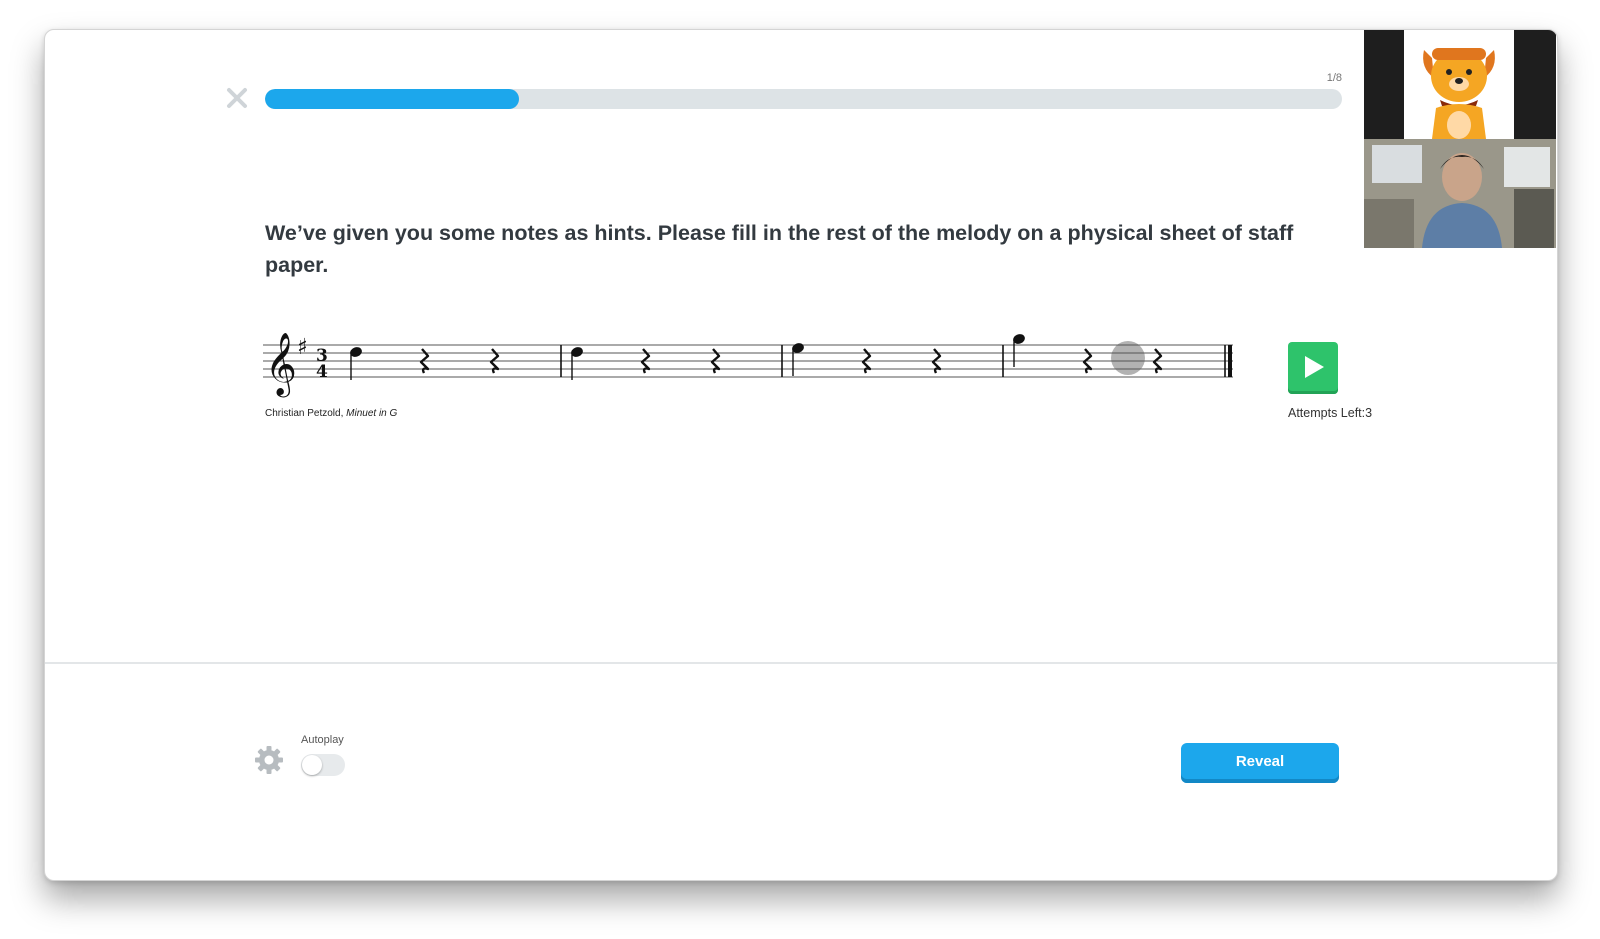  Describe the element at coordinates (803, 99) in the screenshot. I see `progress-bar` at that location.